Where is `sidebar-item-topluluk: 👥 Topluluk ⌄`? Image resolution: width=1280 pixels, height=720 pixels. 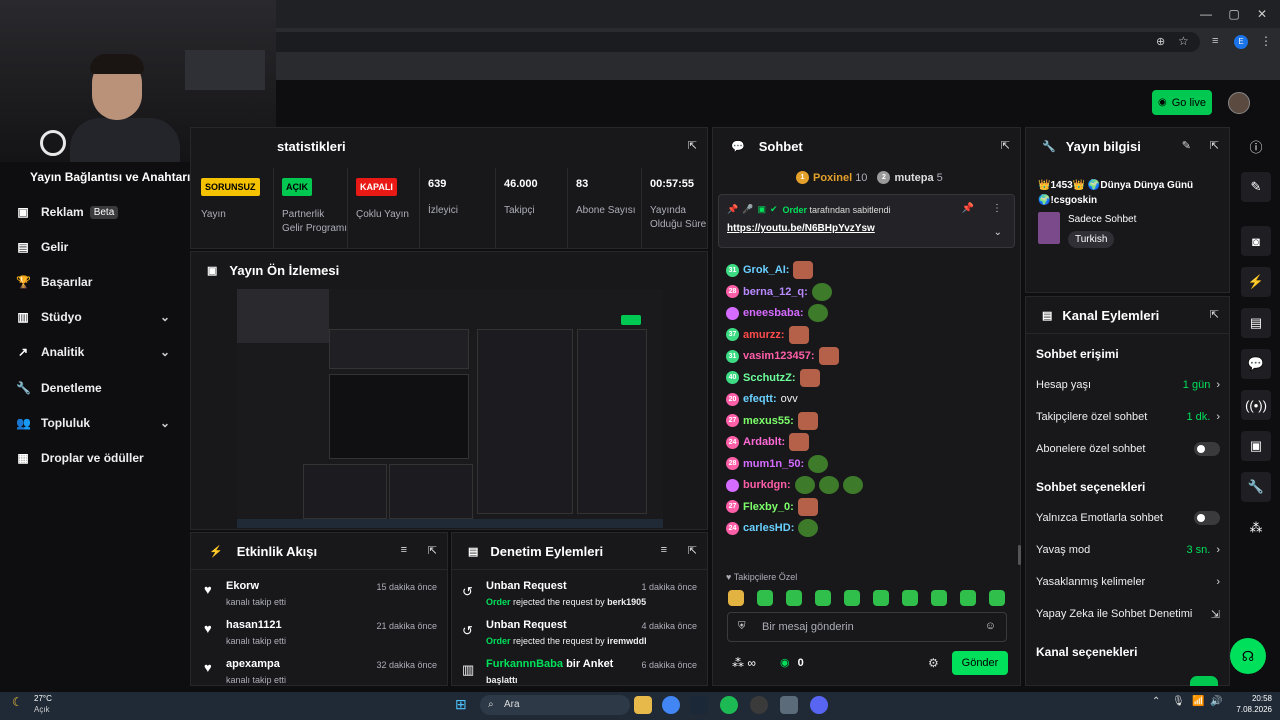
sidebar-item-topluluk: 👥 Topluluk ⌄ is located at coordinates (101, 423).